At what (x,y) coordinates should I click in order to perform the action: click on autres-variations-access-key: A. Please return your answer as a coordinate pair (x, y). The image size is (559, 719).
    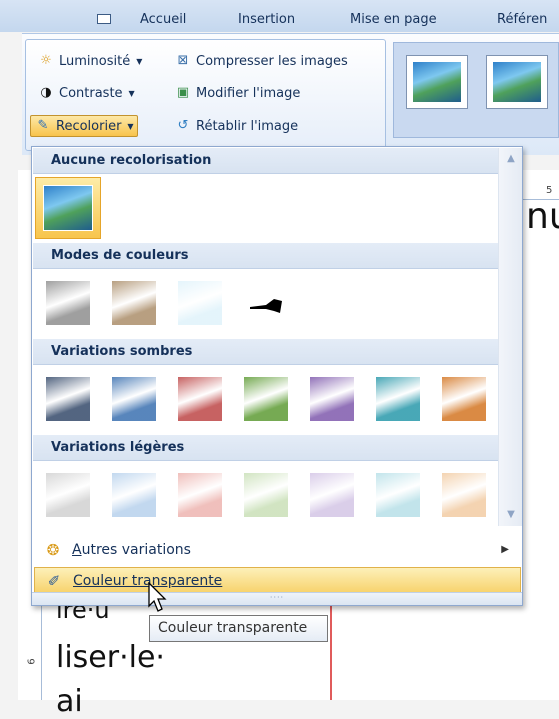
    Looking at the image, I should click on (77, 550).